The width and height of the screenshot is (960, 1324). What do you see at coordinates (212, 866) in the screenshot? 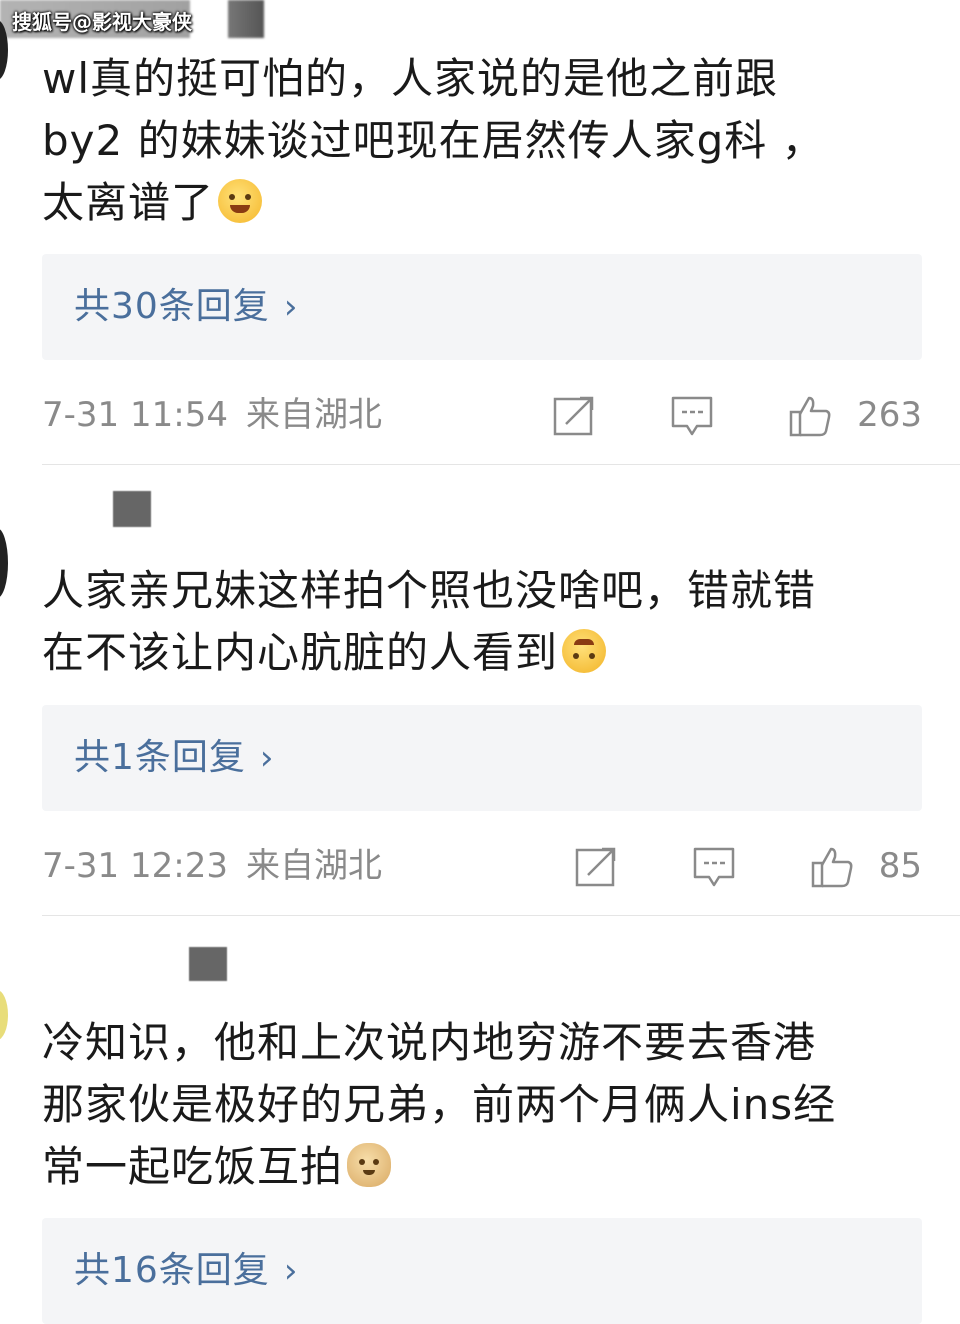
I see `comment-timestamp: 7-31 12:23 来自湖北` at bounding box center [212, 866].